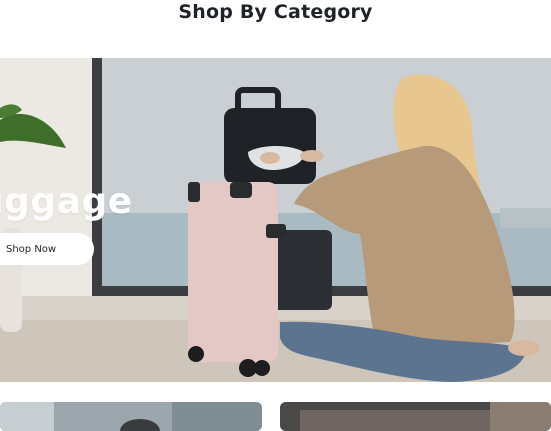 The width and height of the screenshot is (551, 431). What do you see at coordinates (66, 201) in the screenshot?
I see `hero-title: uggage` at bounding box center [66, 201].